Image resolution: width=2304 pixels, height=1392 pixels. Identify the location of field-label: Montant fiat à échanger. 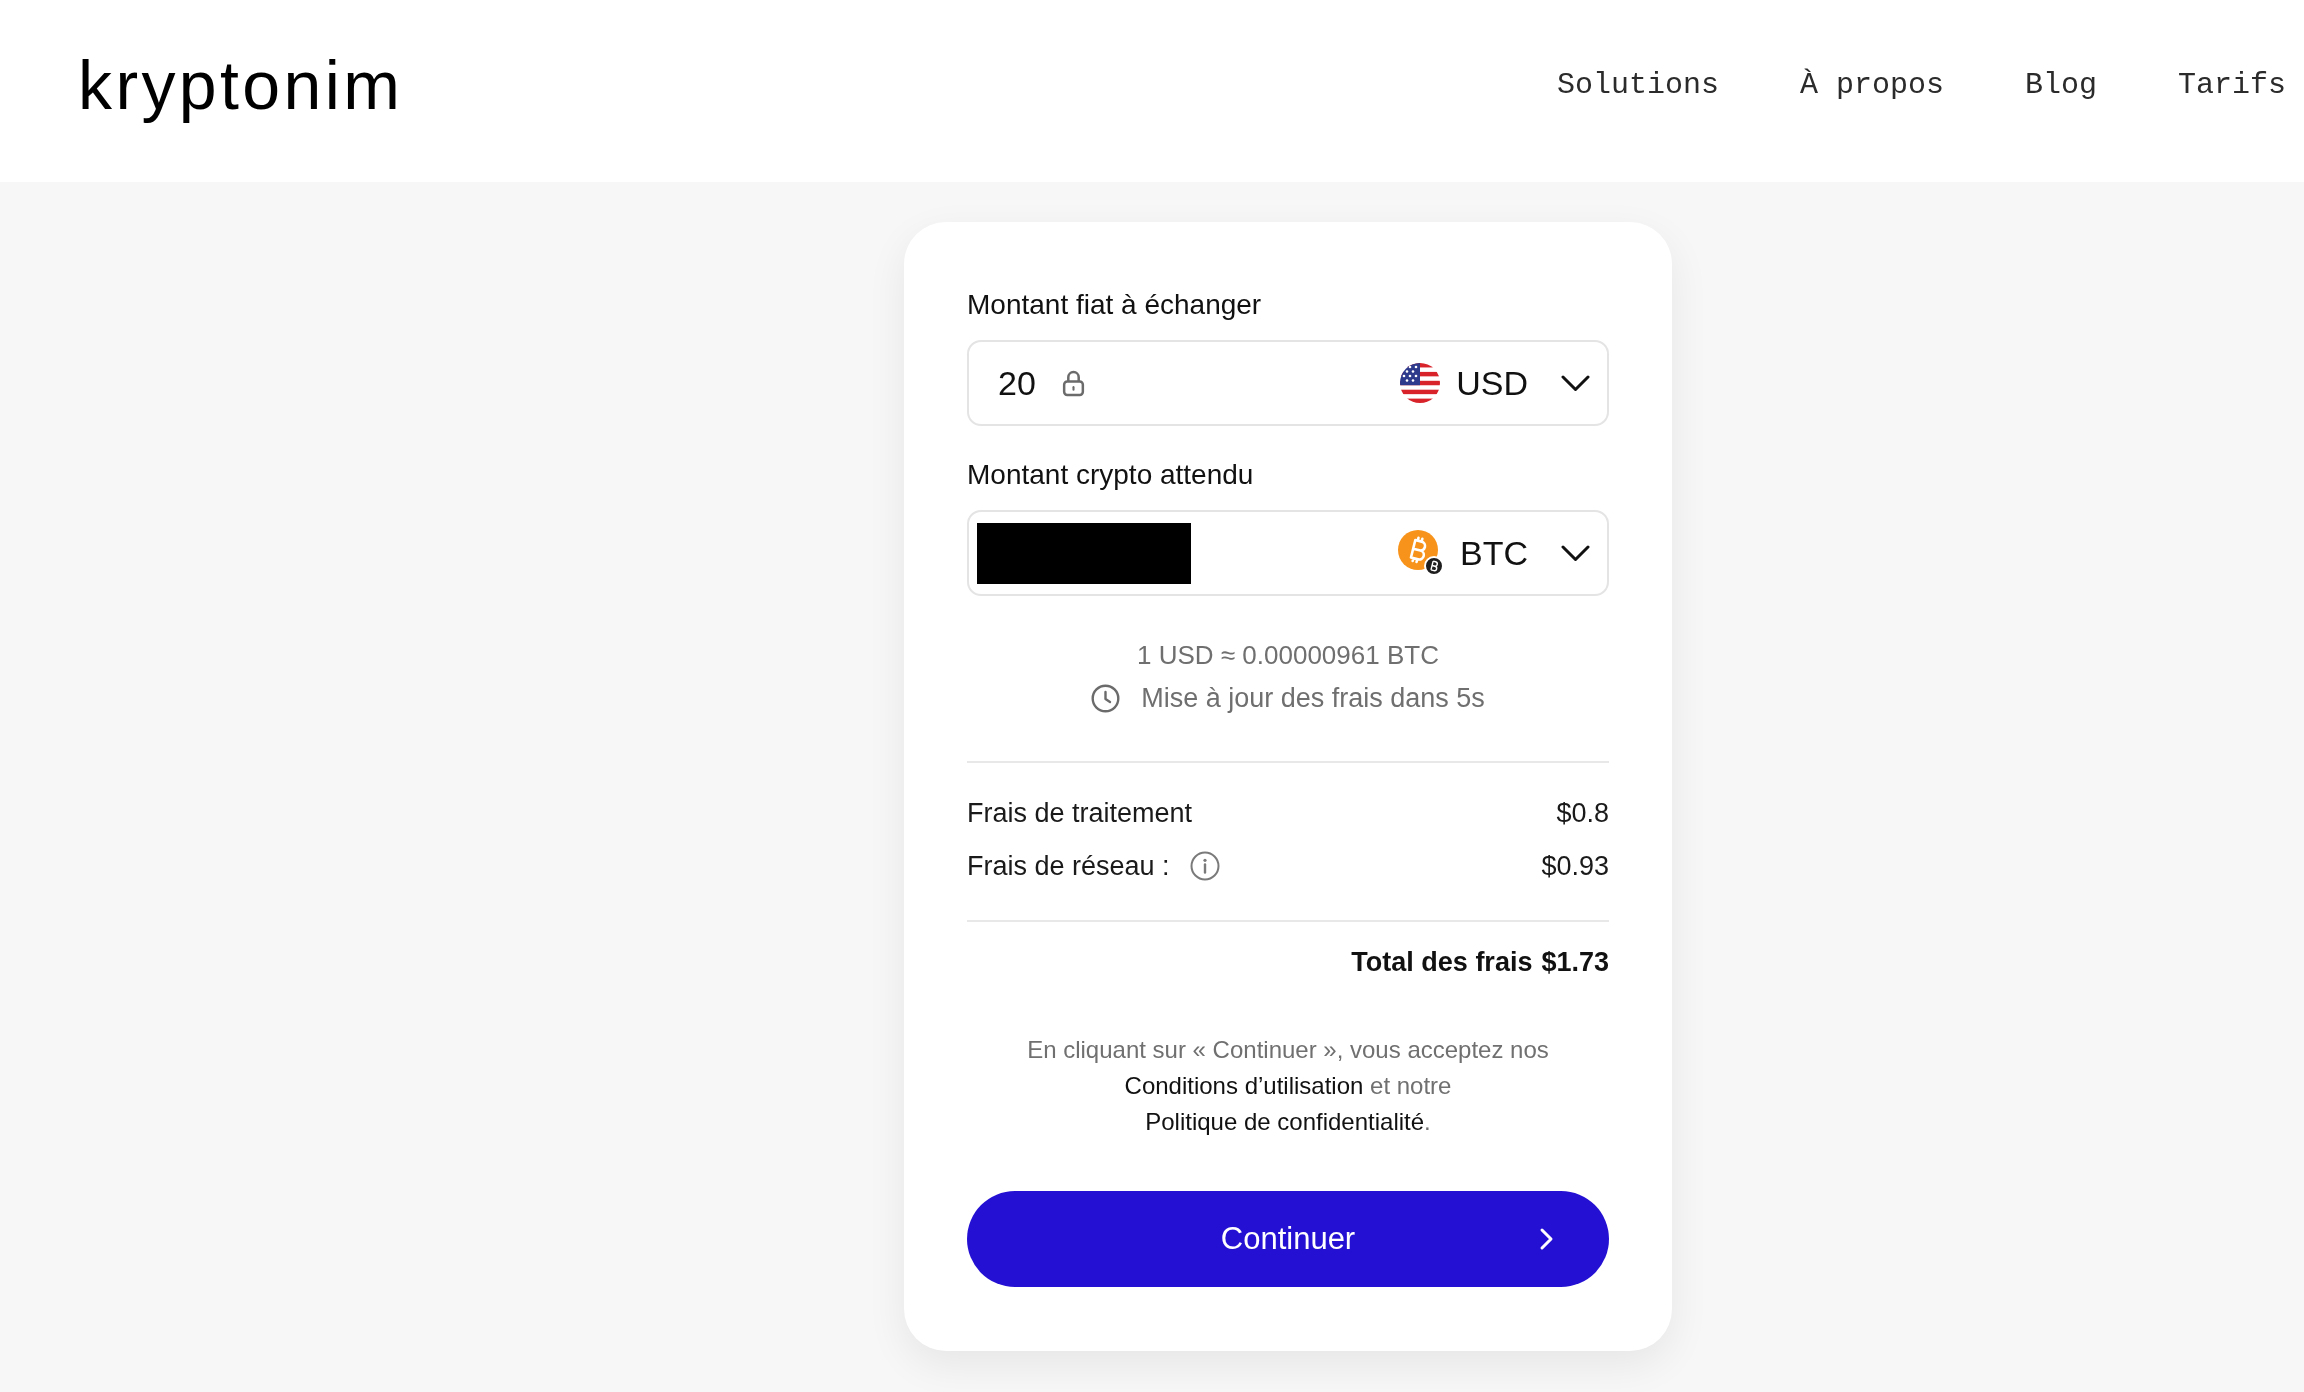
(1115, 305).